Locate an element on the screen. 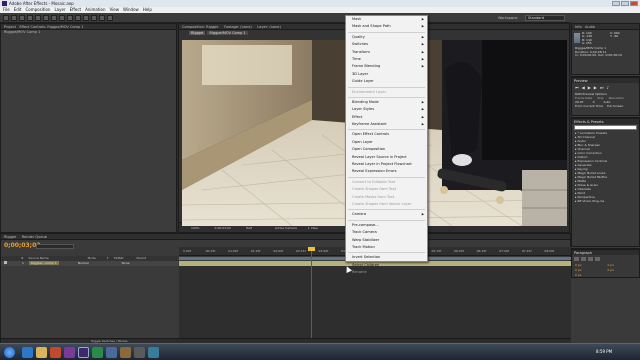 The height and width of the screenshot is (360, 640). context-menu-item: Transform ▶ is located at coordinates (386, 52).